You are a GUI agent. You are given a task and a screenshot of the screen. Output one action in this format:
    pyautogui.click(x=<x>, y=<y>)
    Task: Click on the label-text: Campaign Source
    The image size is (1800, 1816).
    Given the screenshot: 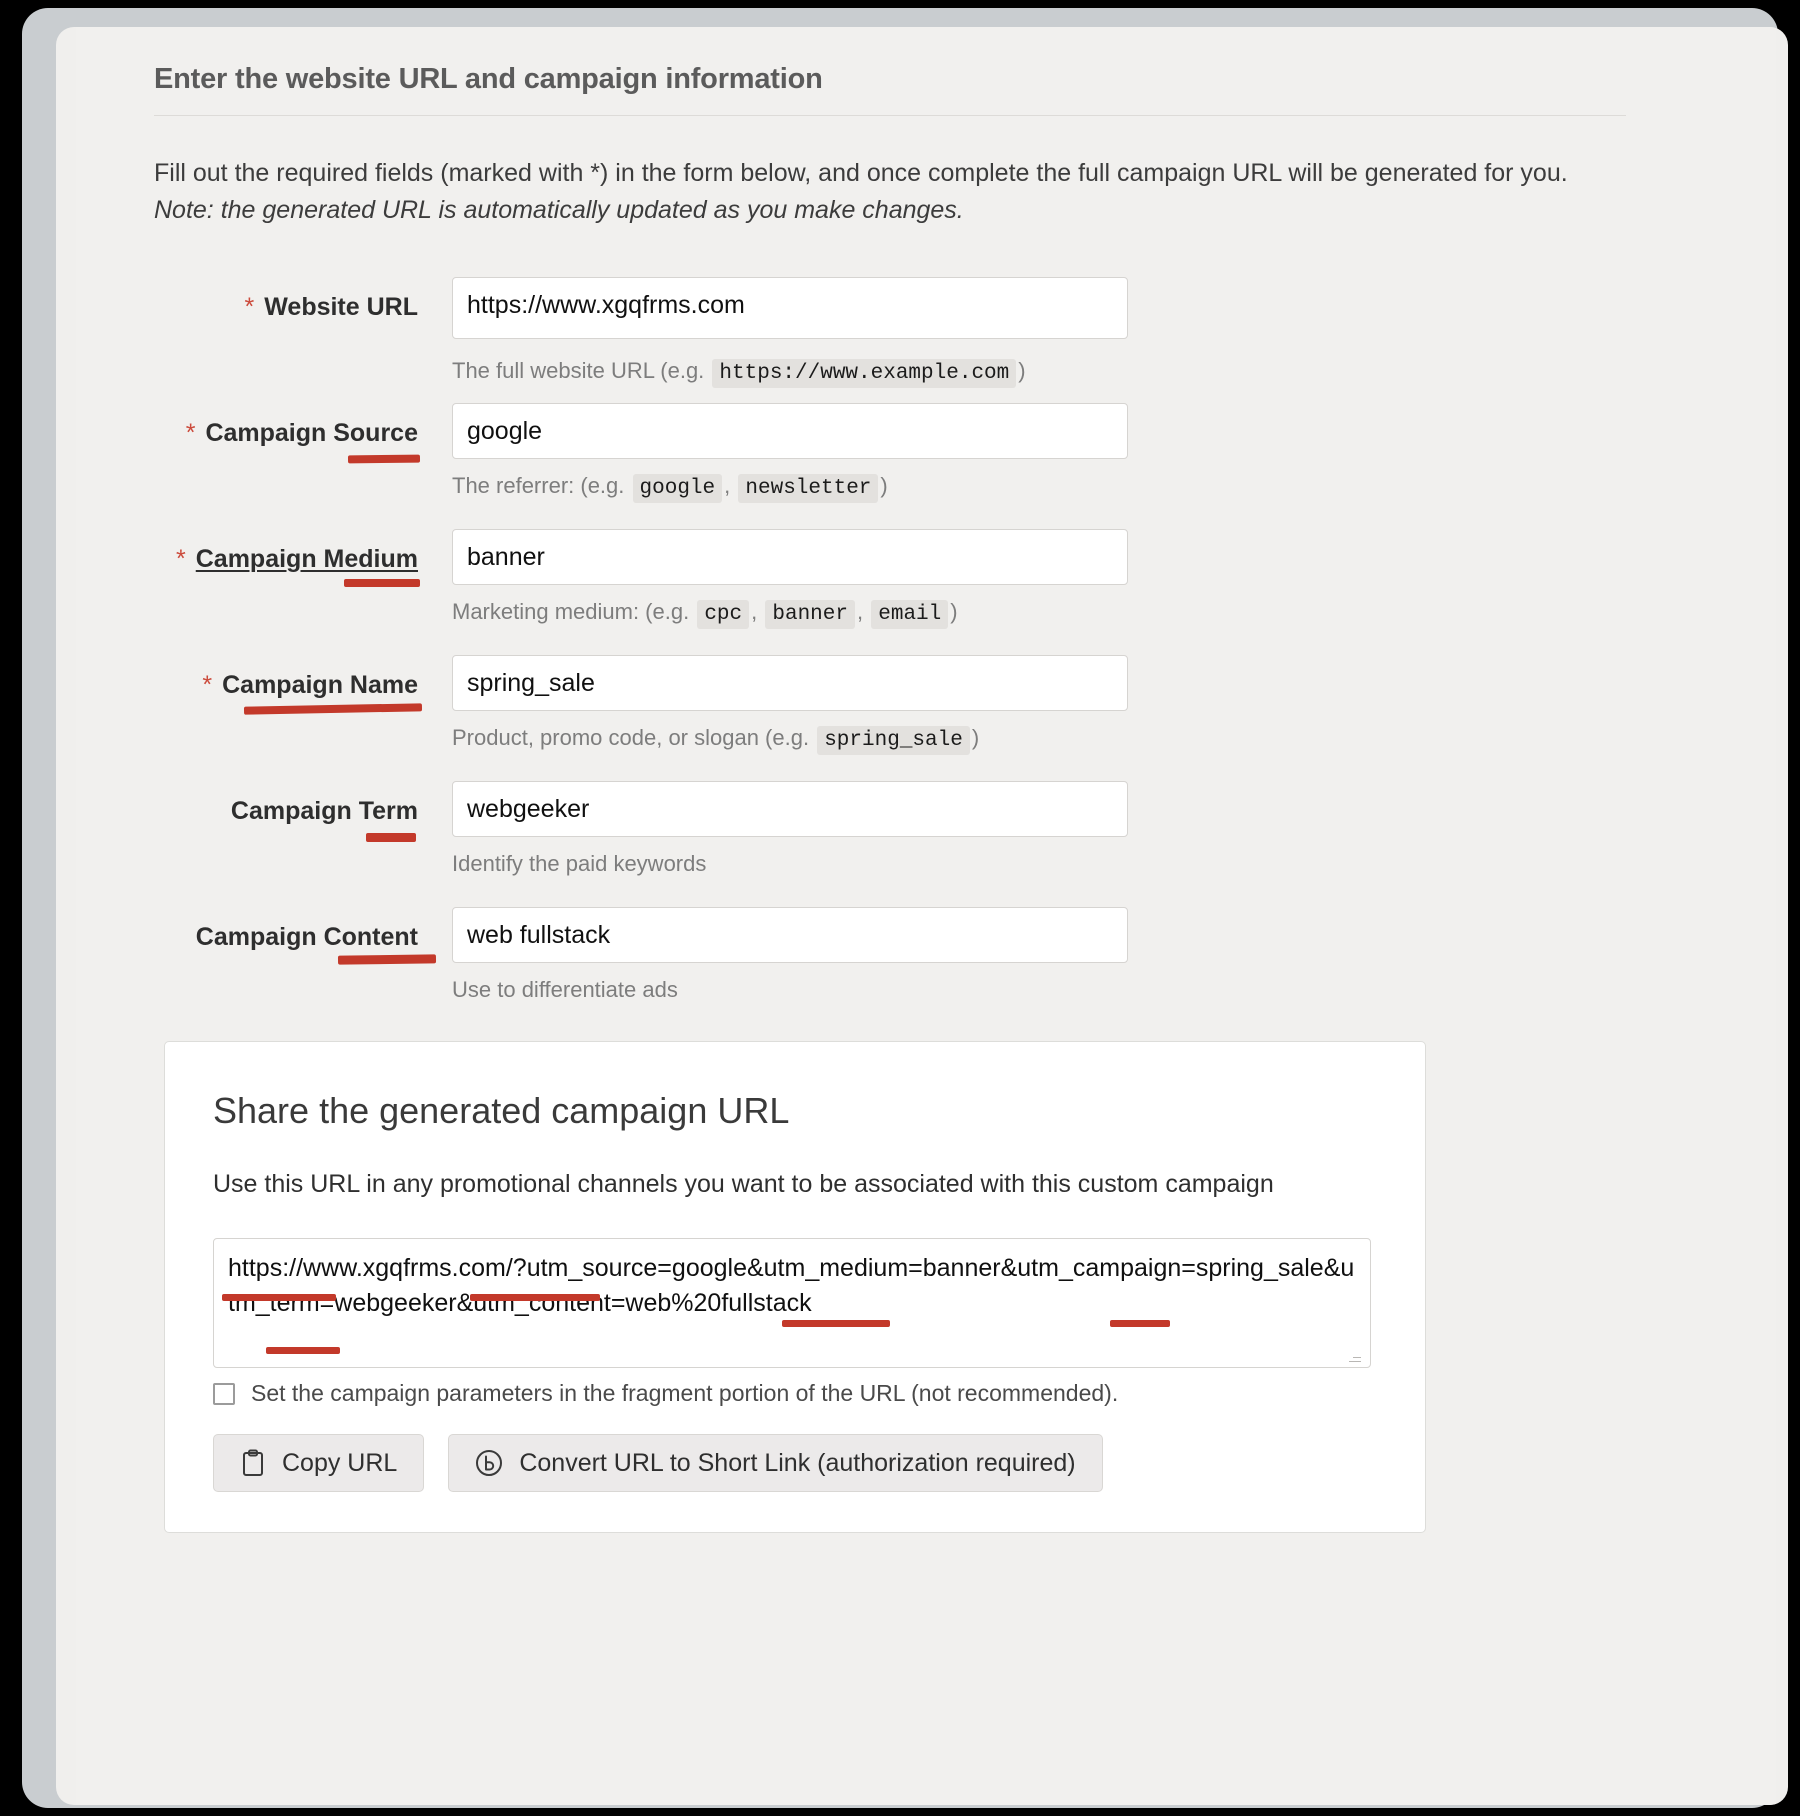 What is the action you would take?
    pyautogui.click(x=311, y=433)
    